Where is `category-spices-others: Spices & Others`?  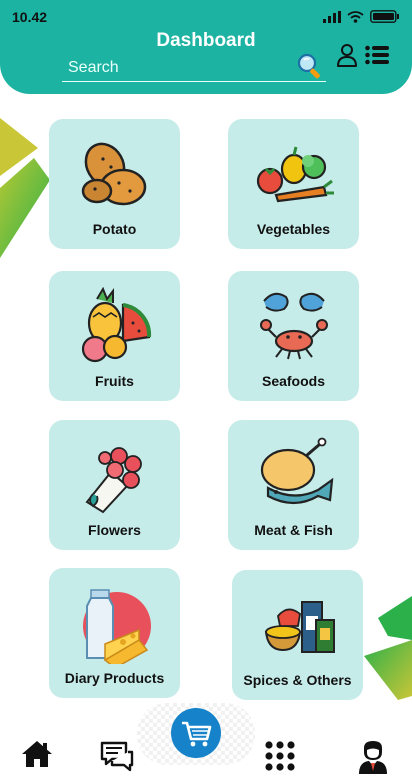
category-spices-others: Spices & Others is located at coordinates (297, 635).